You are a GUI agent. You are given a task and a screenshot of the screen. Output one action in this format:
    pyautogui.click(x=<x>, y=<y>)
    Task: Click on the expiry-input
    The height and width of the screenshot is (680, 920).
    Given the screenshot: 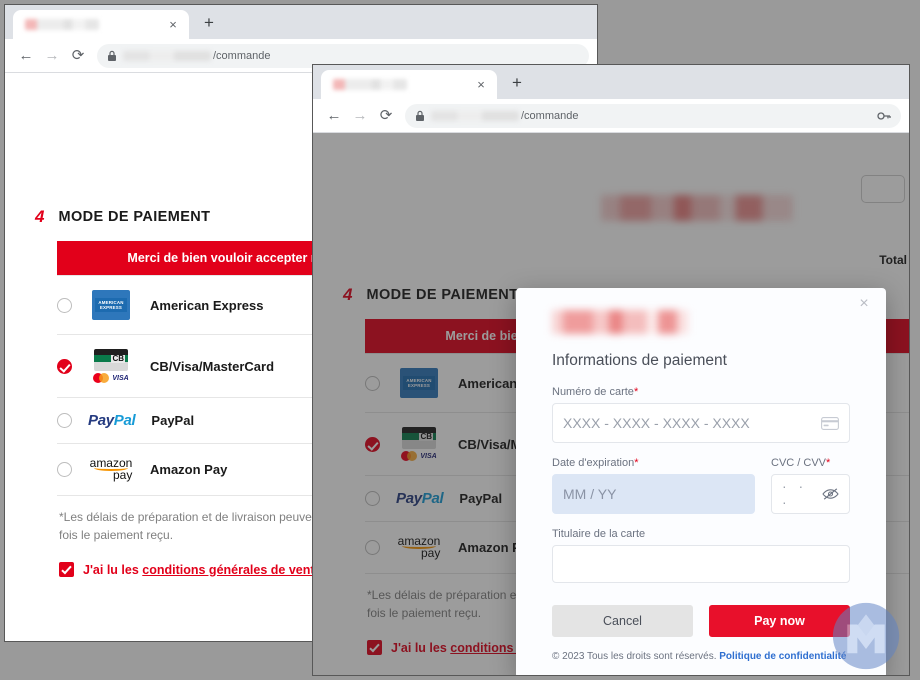 What is the action you would take?
    pyautogui.click(x=653, y=494)
    